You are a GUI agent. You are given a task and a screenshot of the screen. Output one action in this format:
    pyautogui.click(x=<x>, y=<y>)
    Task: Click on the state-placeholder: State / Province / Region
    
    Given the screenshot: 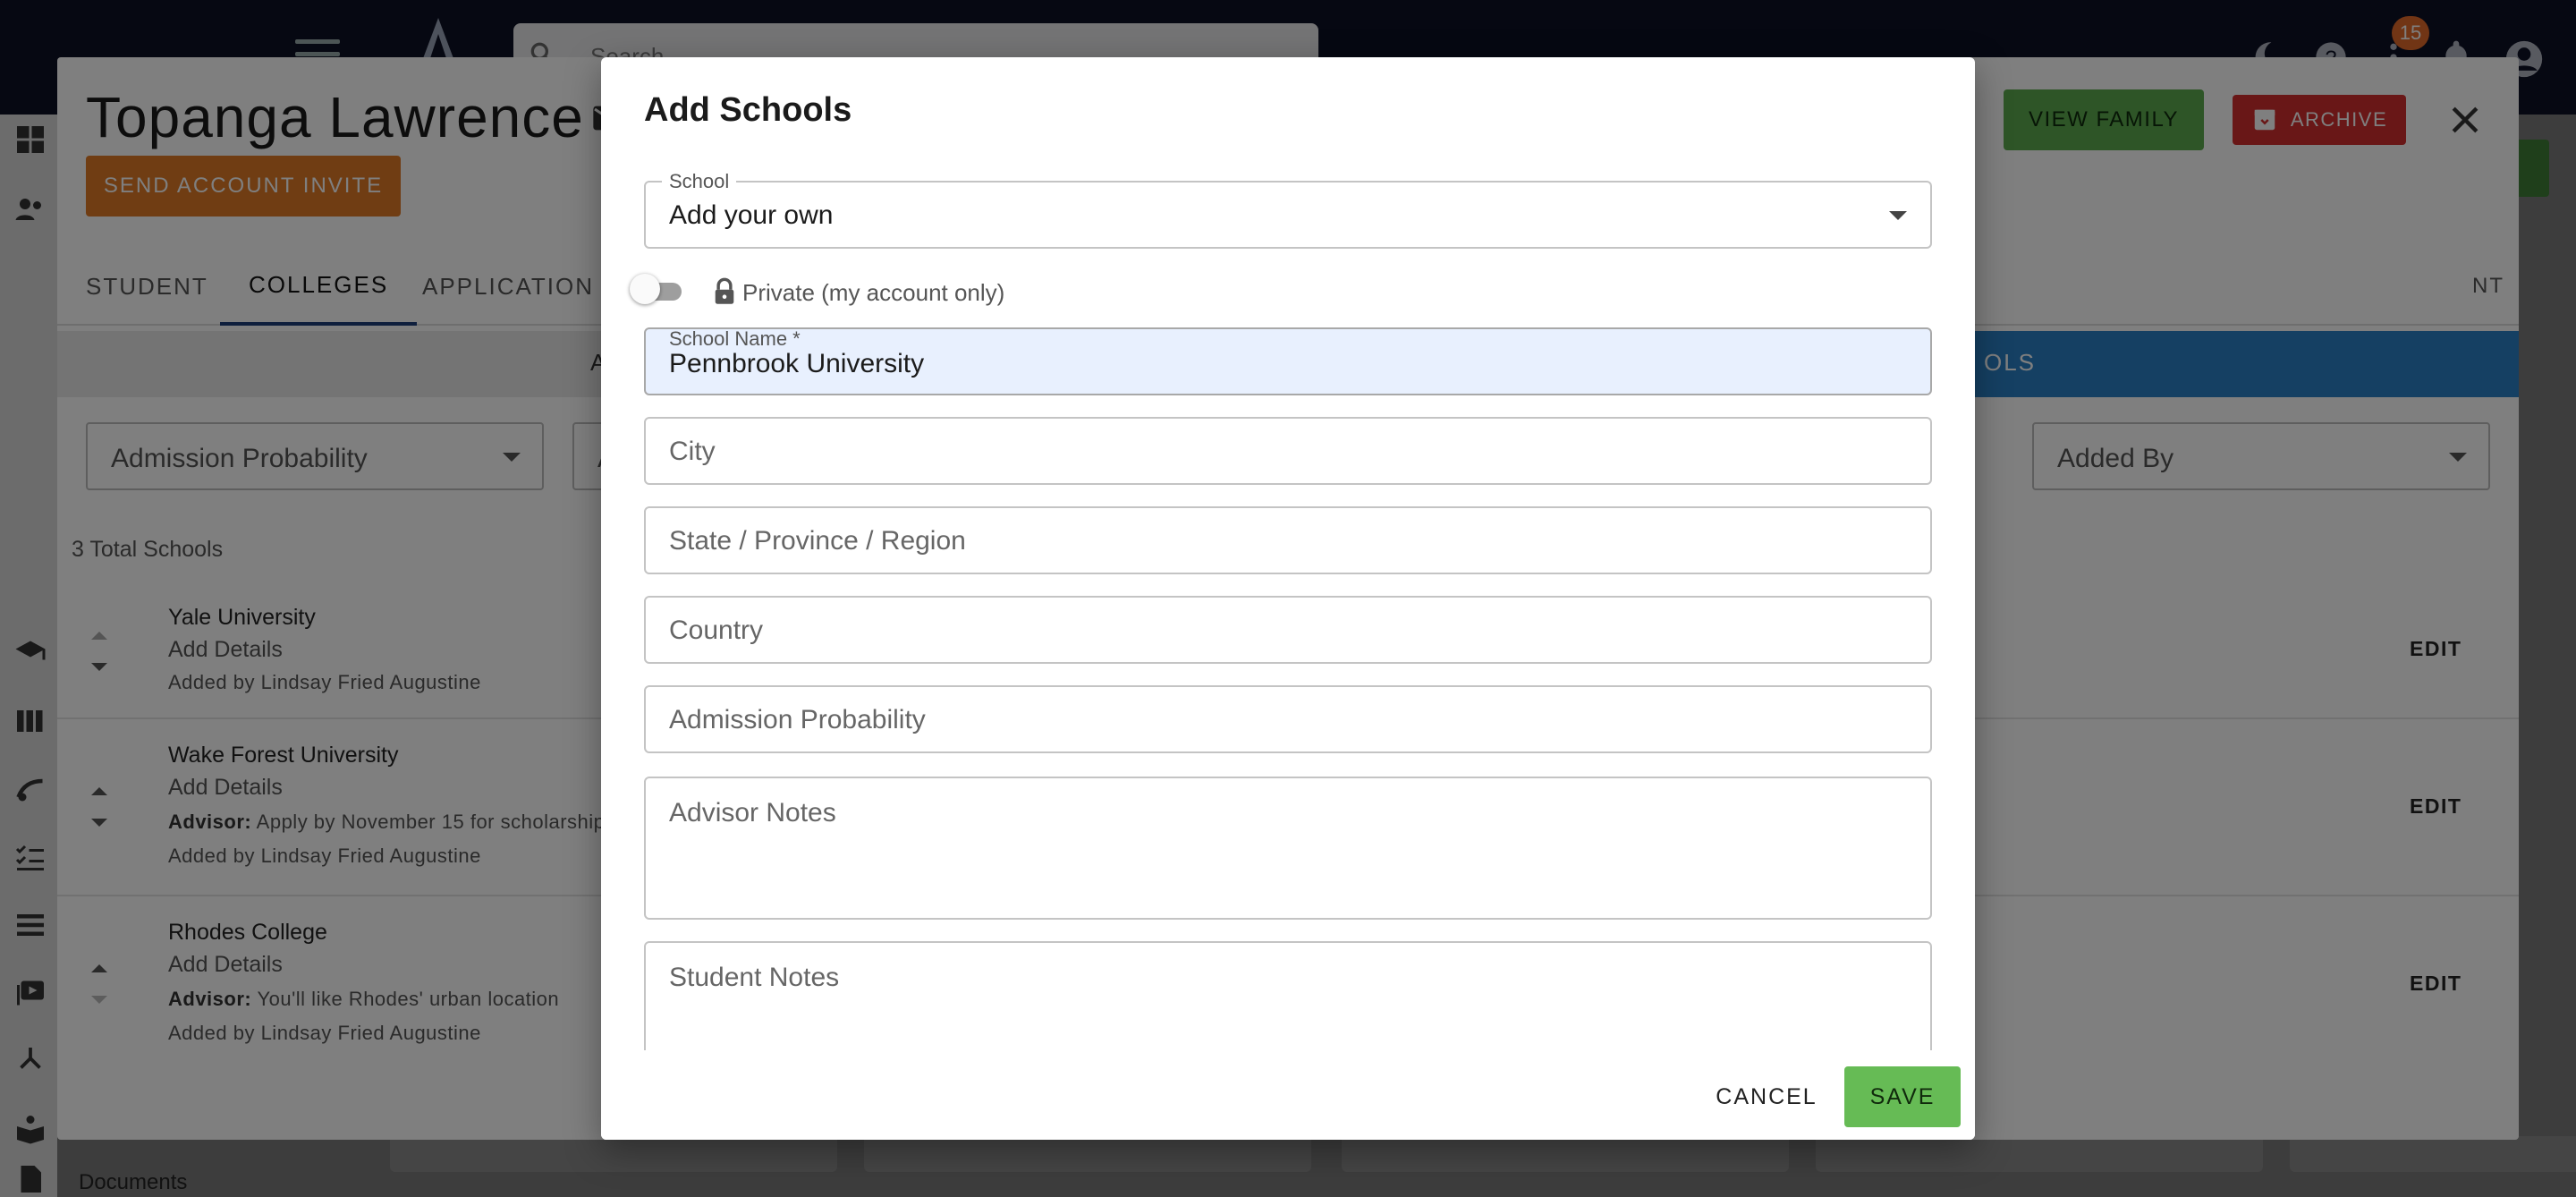 What is the action you would take?
    pyautogui.click(x=817, y=541)
    